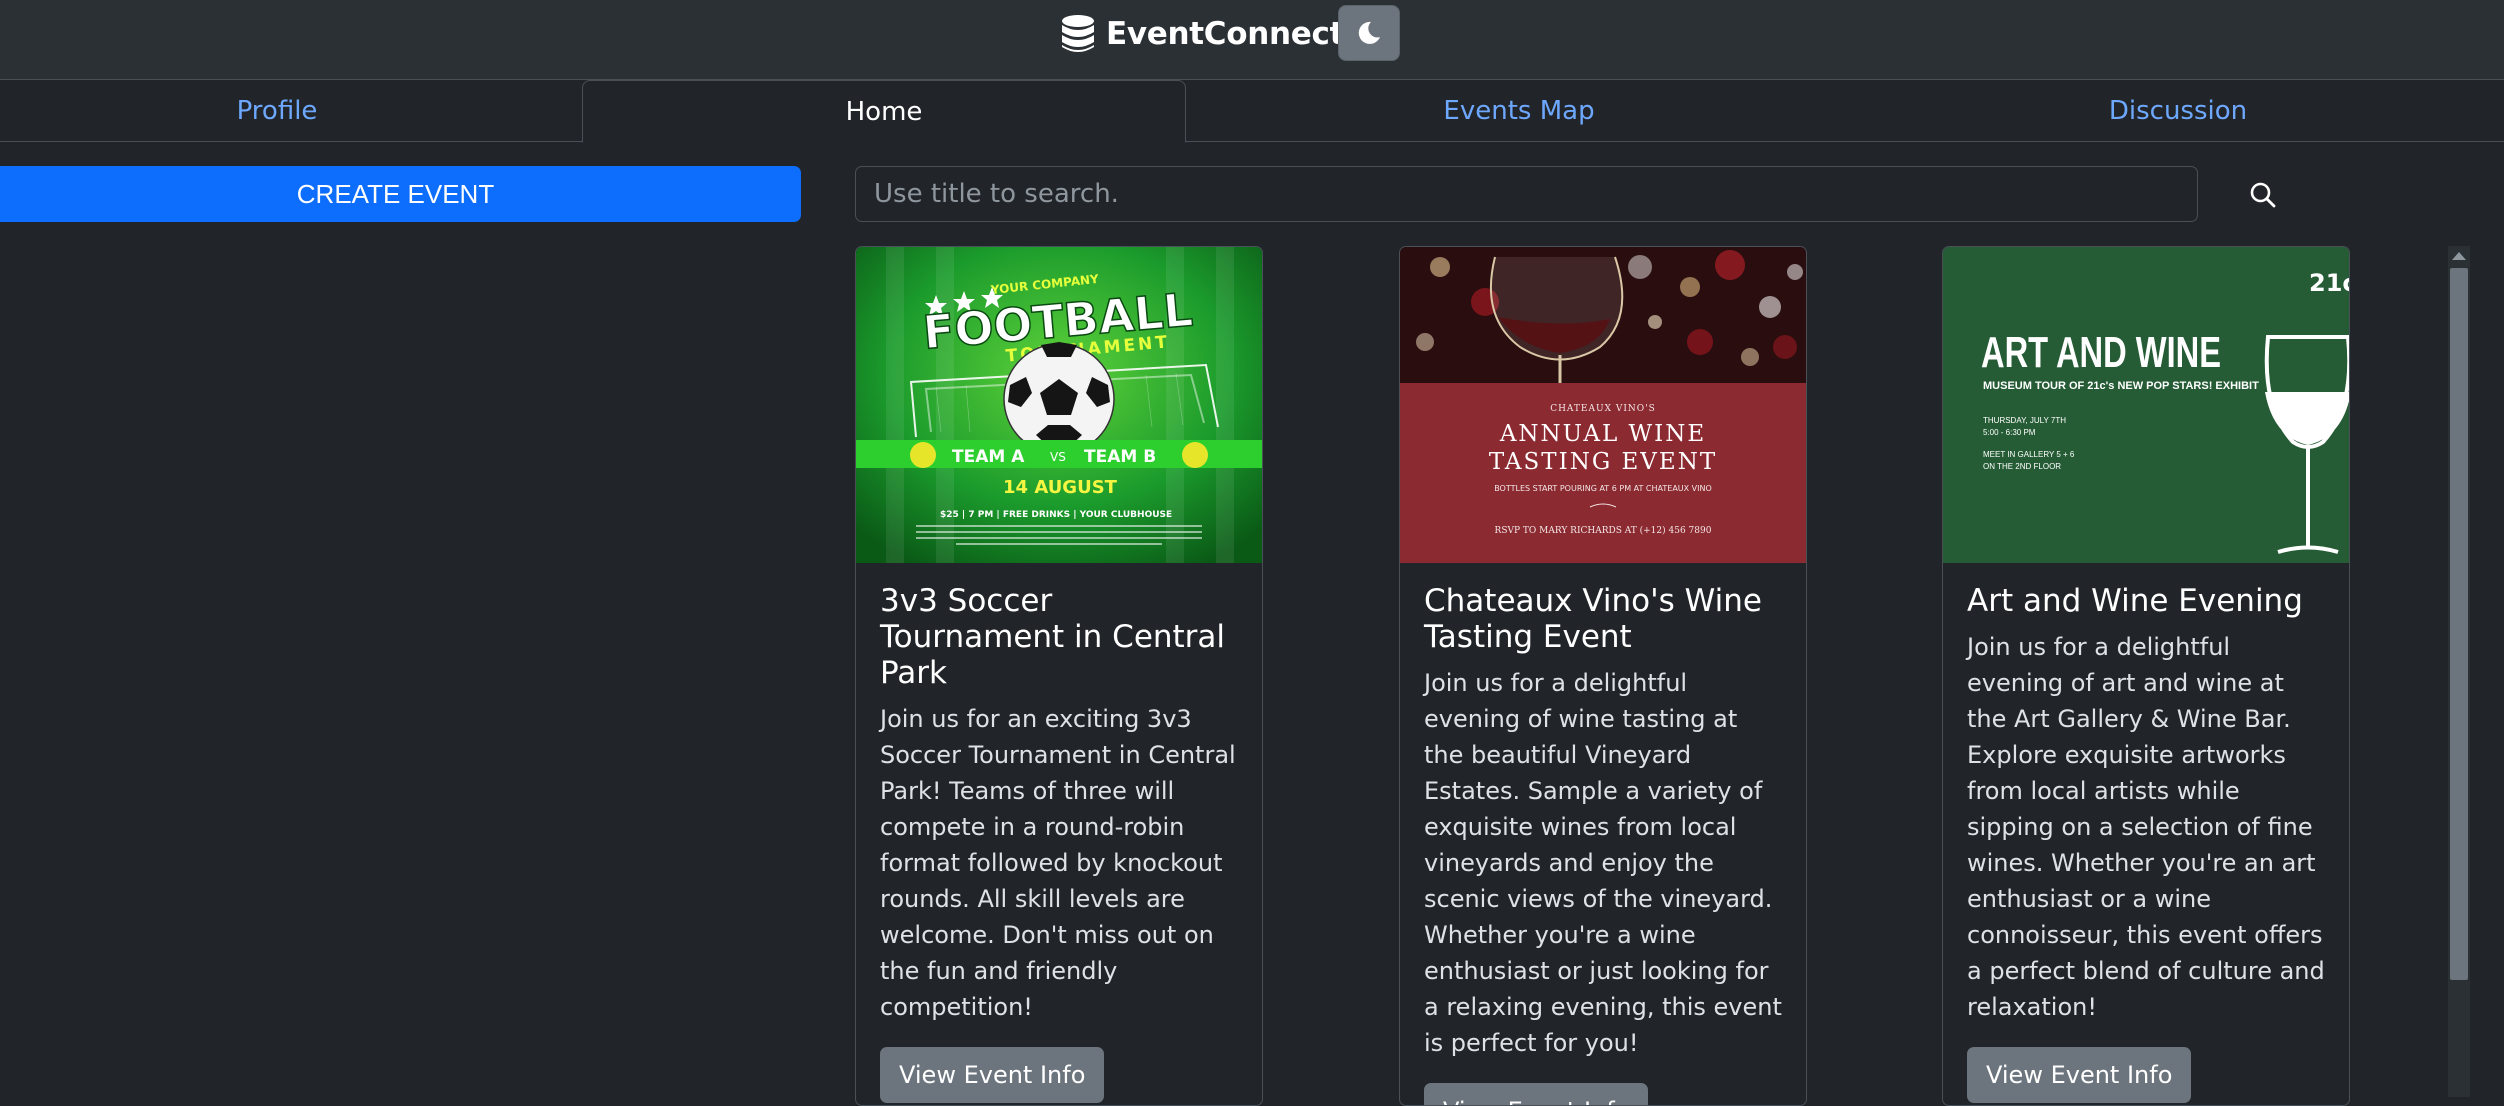 The height and width of the screenshot is (1106, 2504). Describe the element at coordinates (1078, 33) in the screenshot. I see `database-icon` at that location.